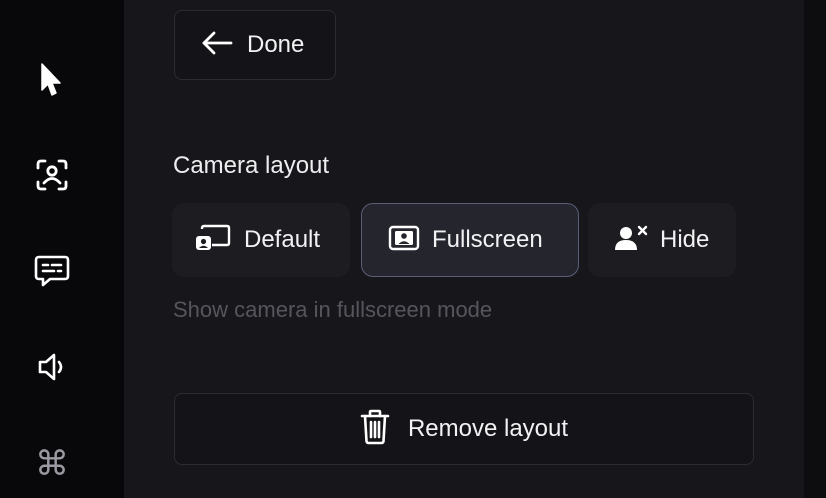 The width and height of the screenshot is (826, 498). I want to click on camera-frame-icon, so click(52, 175).